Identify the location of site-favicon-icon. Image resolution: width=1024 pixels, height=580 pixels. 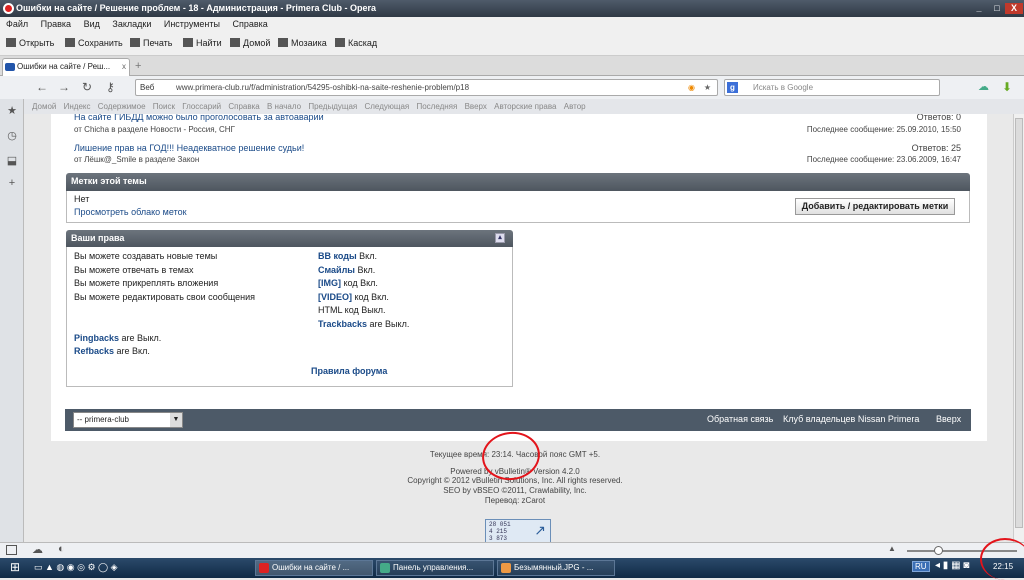
(10, 67).